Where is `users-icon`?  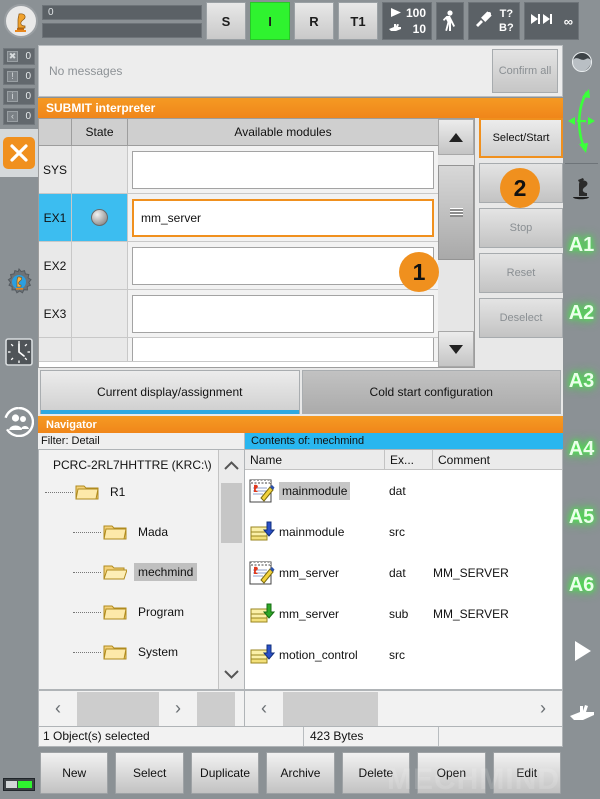 users-icon is located at coordinates (19, 422).